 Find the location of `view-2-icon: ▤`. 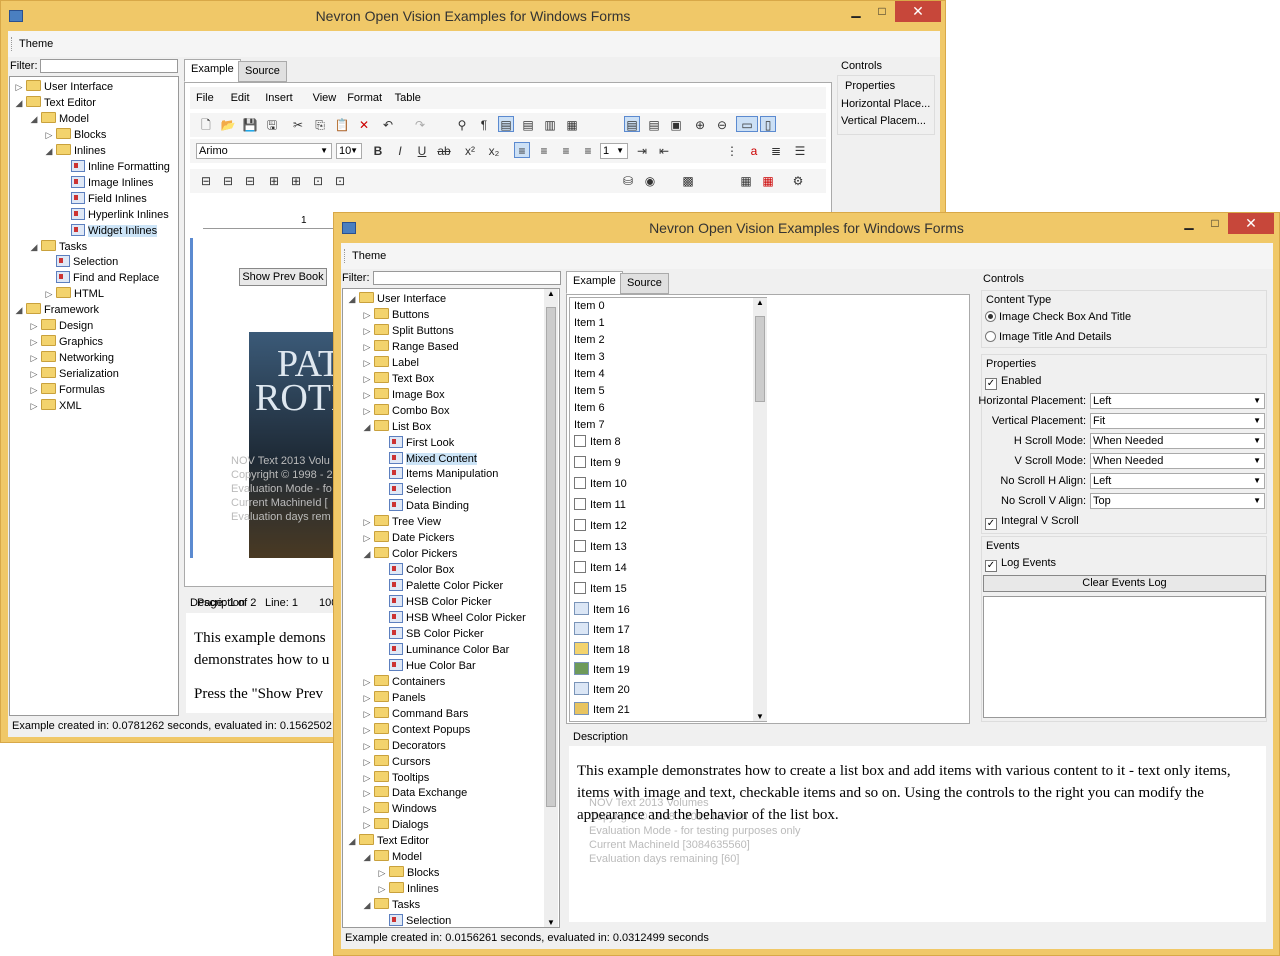

view-2-icon: ▤ is located at coordinates (654, 125).